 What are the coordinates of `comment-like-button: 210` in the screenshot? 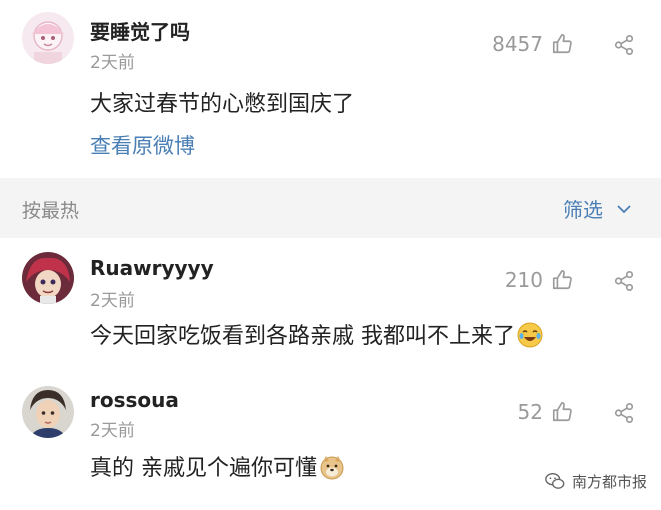 It's located at (539, 280).